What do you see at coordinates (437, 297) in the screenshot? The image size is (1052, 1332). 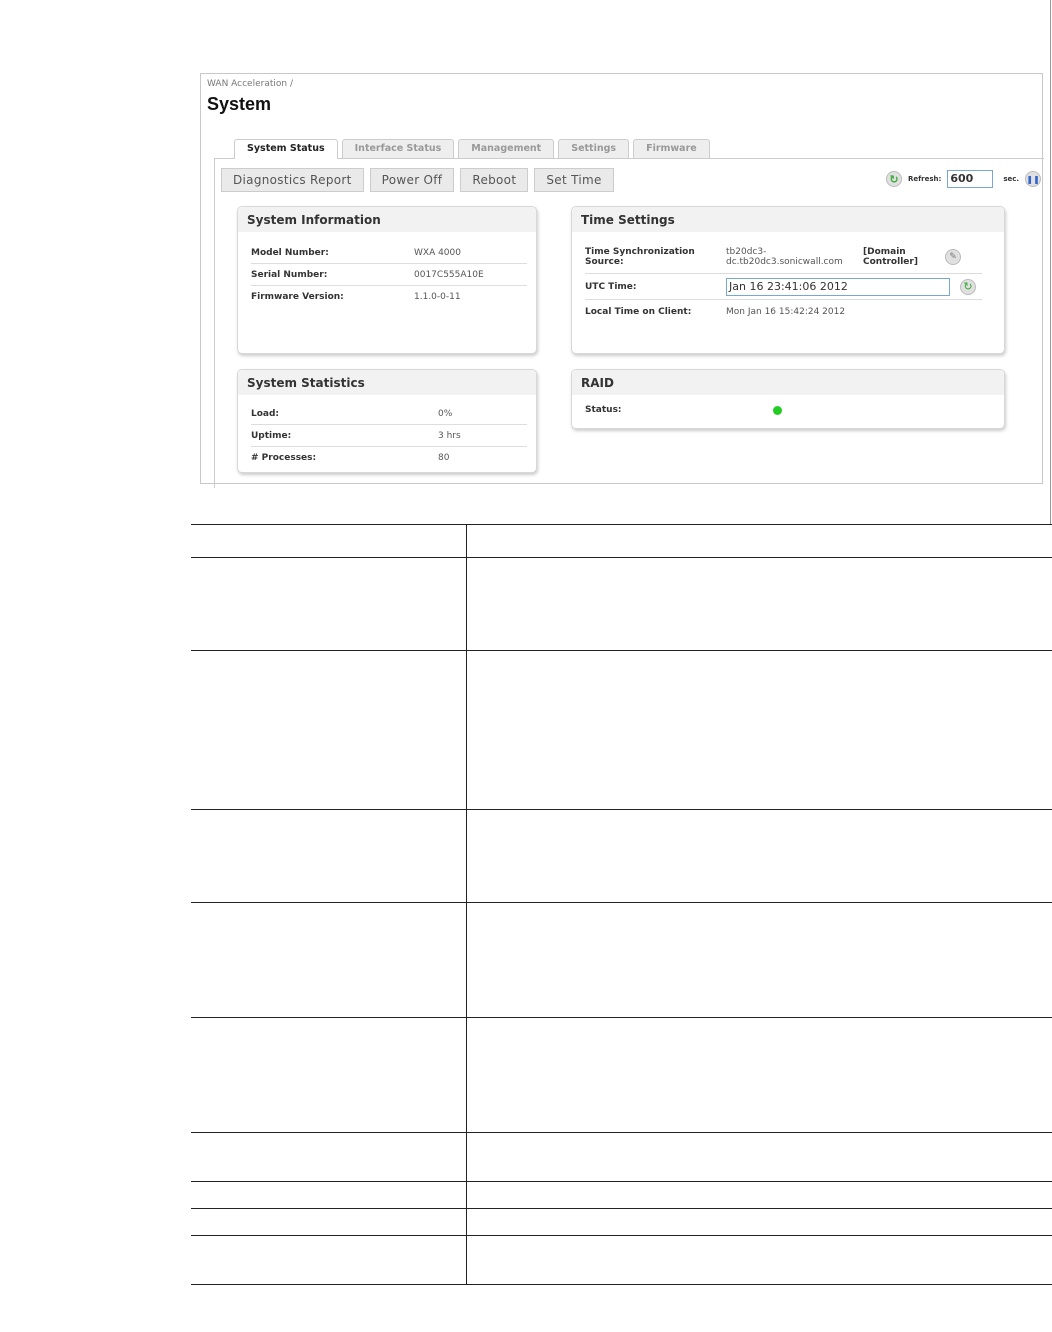 I see `row-value: 1.1.0-0-11` at bounding box center [437, 297].